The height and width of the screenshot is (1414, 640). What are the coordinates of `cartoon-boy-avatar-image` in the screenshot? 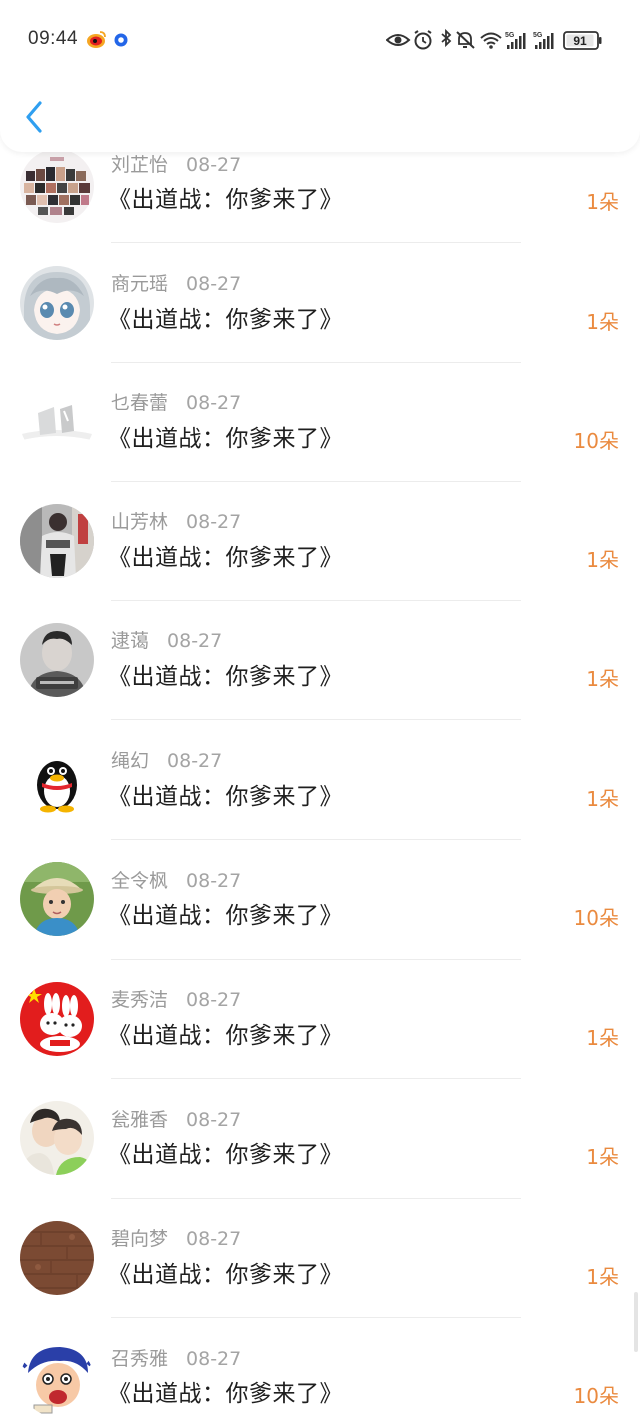 It's located at (57, 1378).